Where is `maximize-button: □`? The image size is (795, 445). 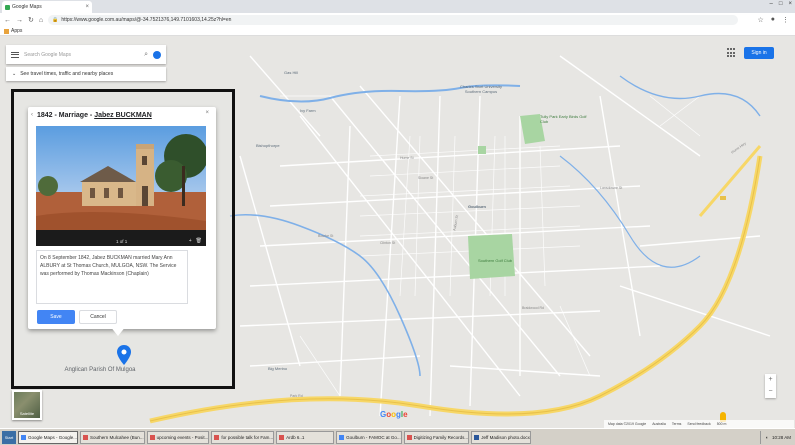 maximize-button: □ is located at coordinates (781, 4).